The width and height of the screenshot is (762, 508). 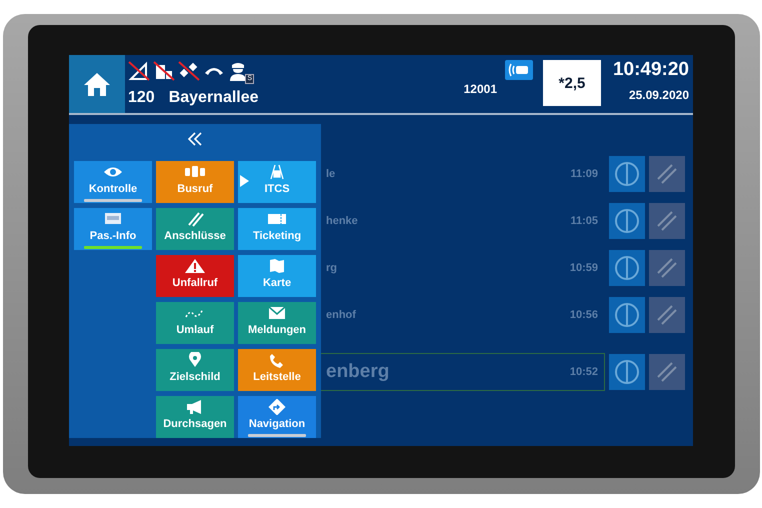 What do you see at coordinates (277, 276) in the screenshot?
I see `menu-tile: Karte` at bounding box center [277, 276].